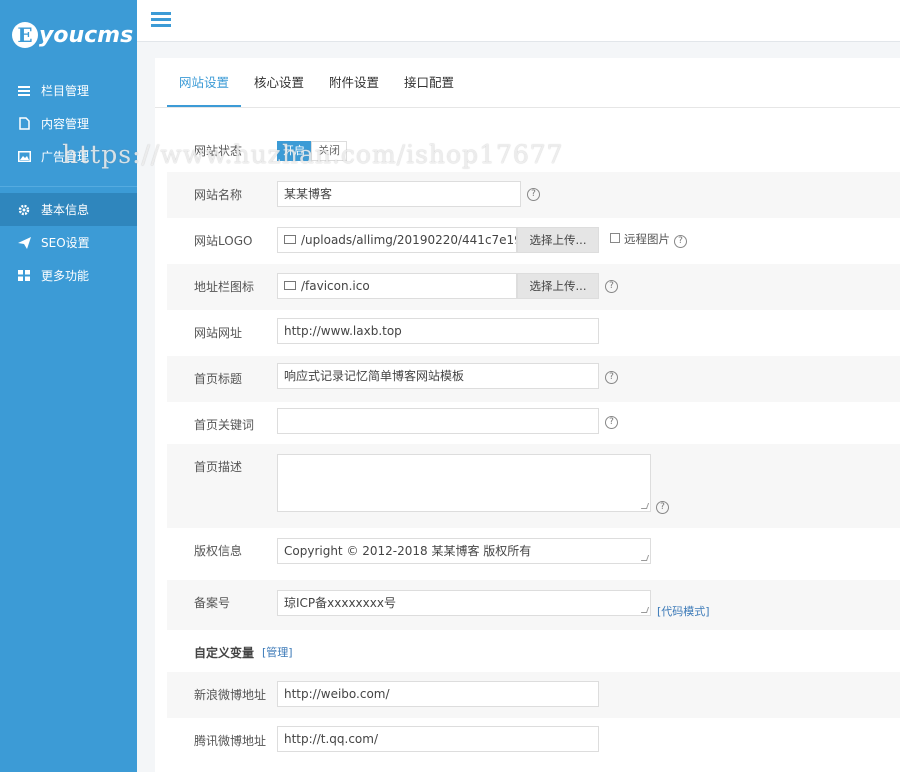 The height and width of the screenshot is (772, 900). I want to click on logo-path-value: /uploads/allimg/20190220/441c7e19aabc, so click(408, 240).